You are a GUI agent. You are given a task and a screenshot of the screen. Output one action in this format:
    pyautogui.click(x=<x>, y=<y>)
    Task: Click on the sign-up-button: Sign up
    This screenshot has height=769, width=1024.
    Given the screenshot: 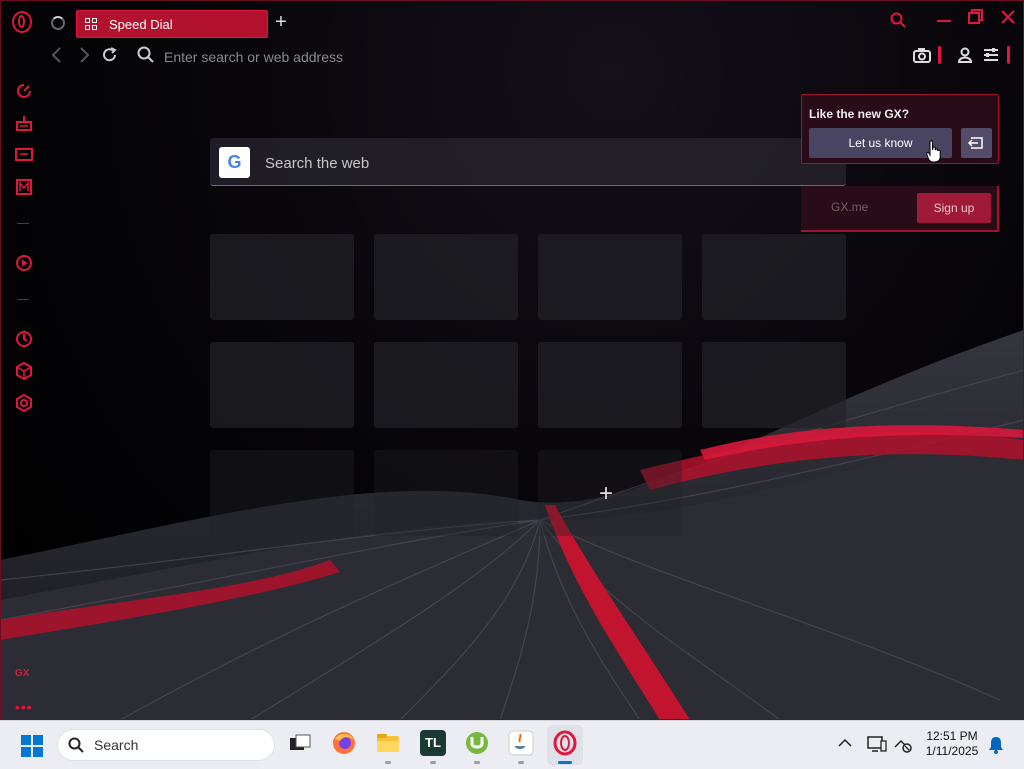 What is the action you would take?
    pyautogui.click(x=954, y=208)
    